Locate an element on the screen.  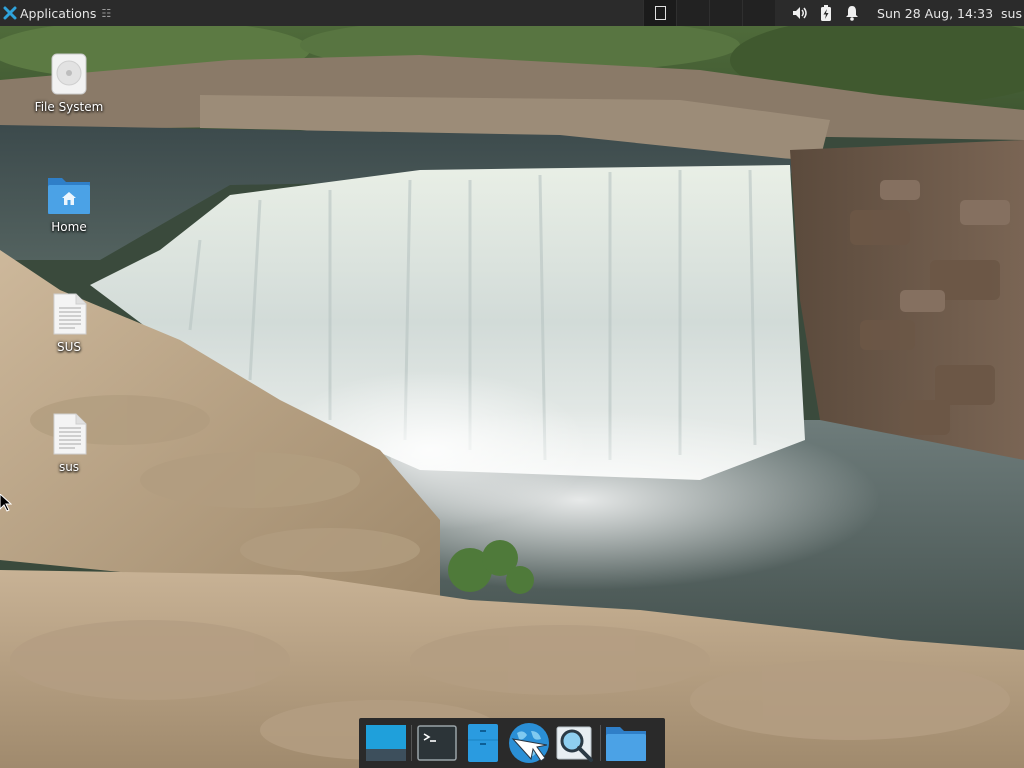
menu-arrow-icon: ☷ is located at coordinates (106, 13).